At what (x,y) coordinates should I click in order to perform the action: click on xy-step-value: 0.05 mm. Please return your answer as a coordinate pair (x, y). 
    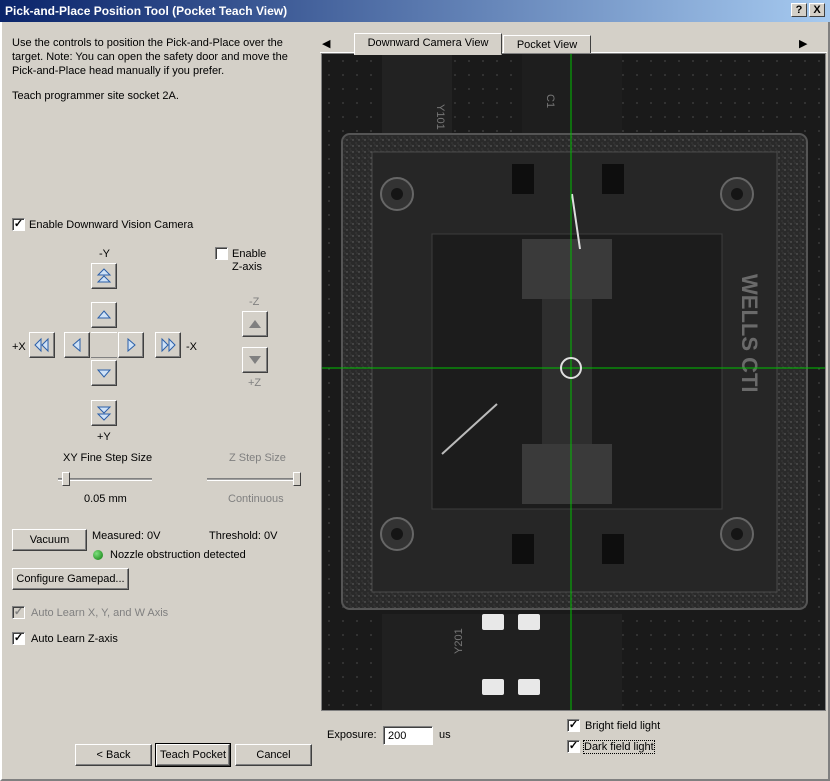
    Looking at the image, I should click on (105, 499).